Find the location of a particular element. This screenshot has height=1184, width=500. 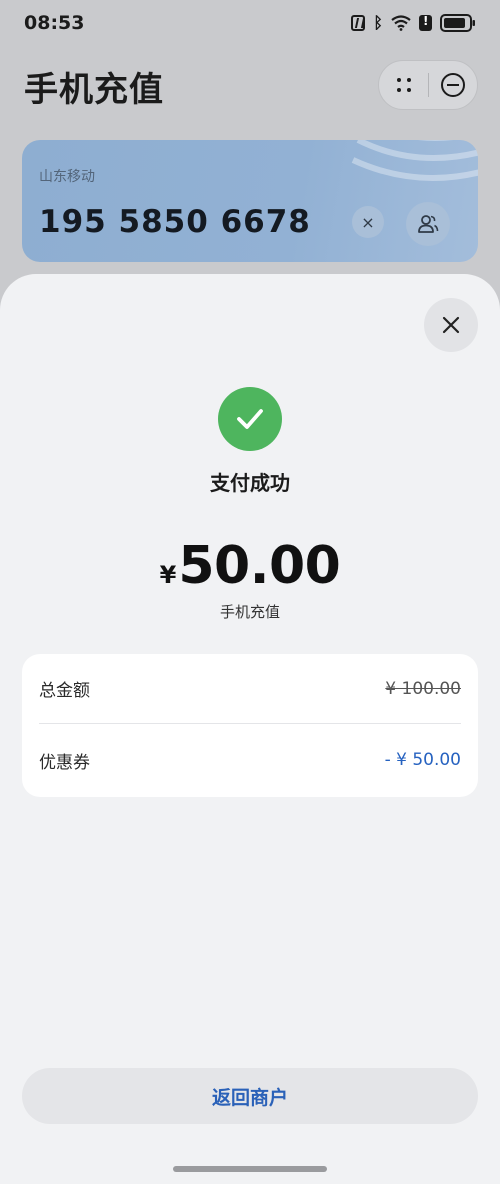

phone-number-card: 山东移动 195 5850 6678 × is located at coordinates (250, 201).